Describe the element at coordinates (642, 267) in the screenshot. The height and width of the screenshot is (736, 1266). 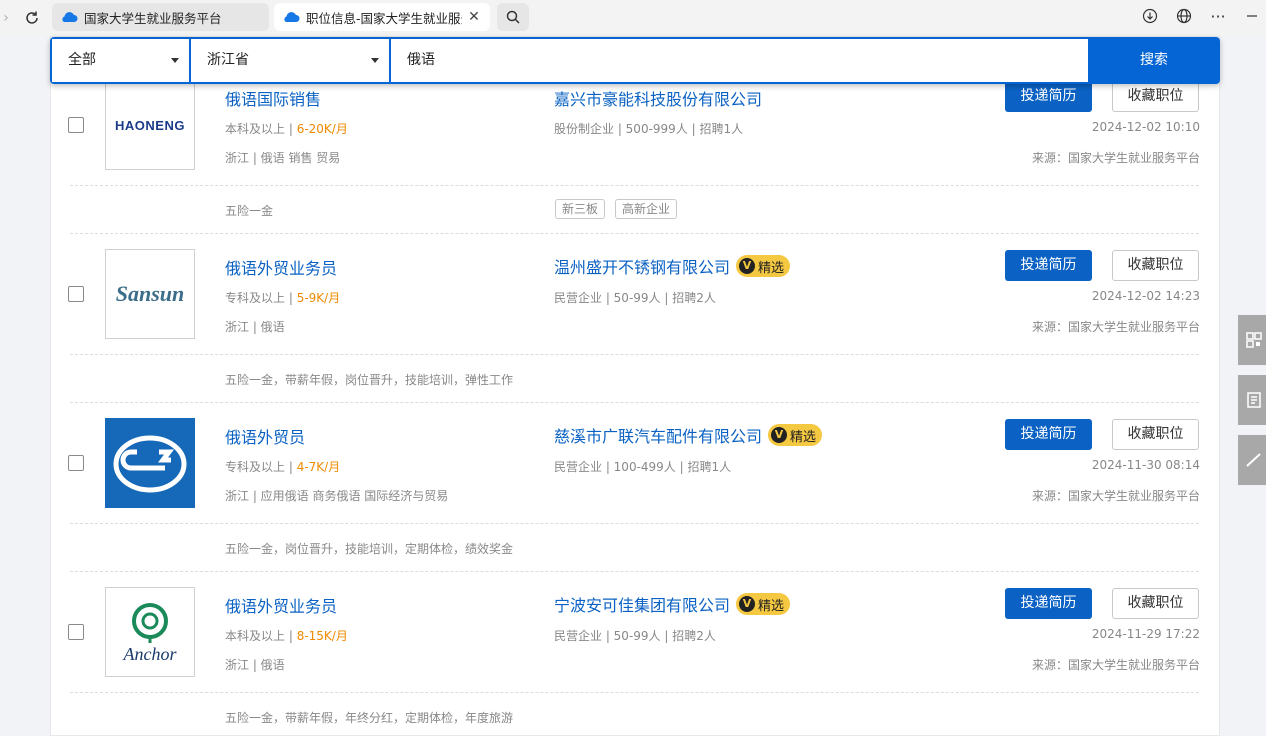
I see `company-name: 温州盛开不锈钢有限公司` at that location.